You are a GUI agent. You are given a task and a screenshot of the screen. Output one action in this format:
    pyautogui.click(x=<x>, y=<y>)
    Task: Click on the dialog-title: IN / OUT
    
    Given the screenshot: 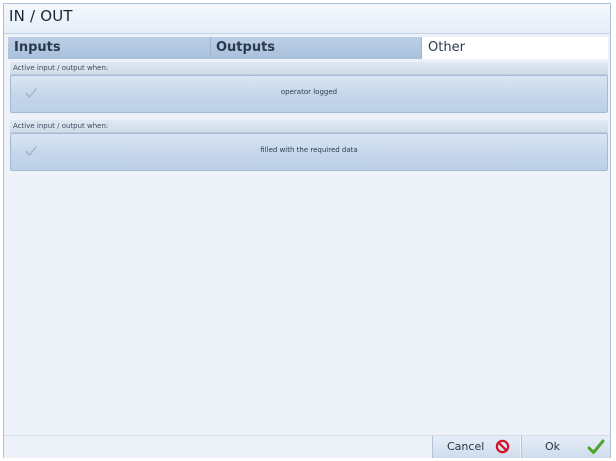 What is the action you would take?
    pyautogui.click(x=41, y=16)
    